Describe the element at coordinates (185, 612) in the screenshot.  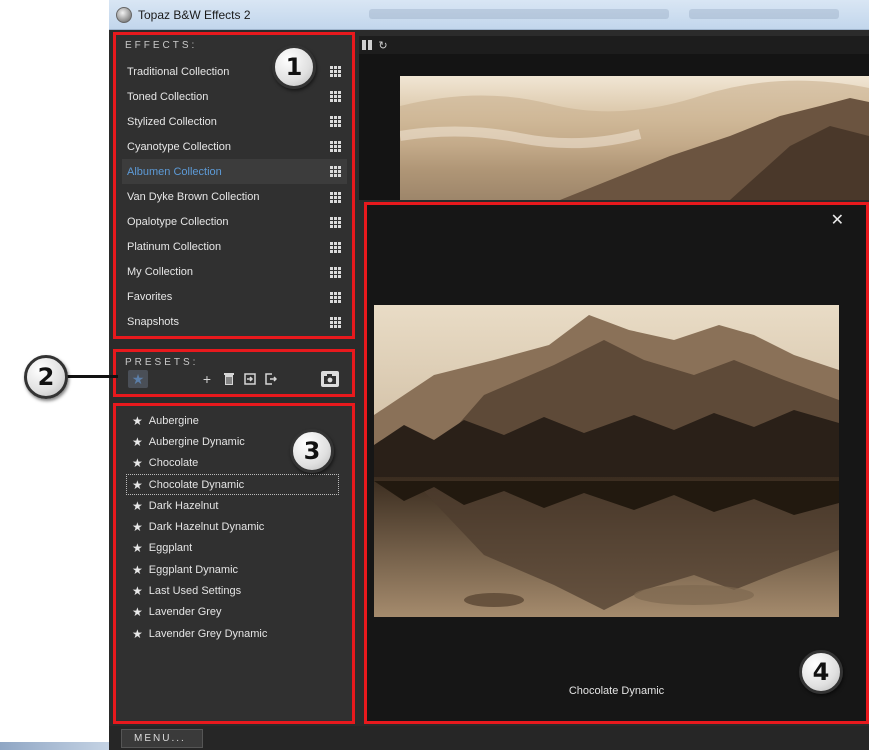
I see `preset-item-label: Lavender Grey` at that location.